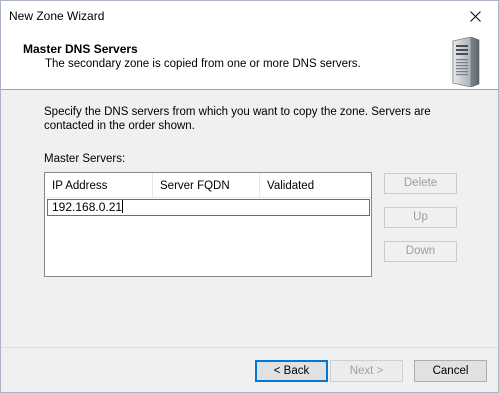 The image size is (499, 393). What do you see at coordinates (249, 16) in the screenshot?
I see `title-bar: New Zone Wizard` at bounding box center [249, 16].